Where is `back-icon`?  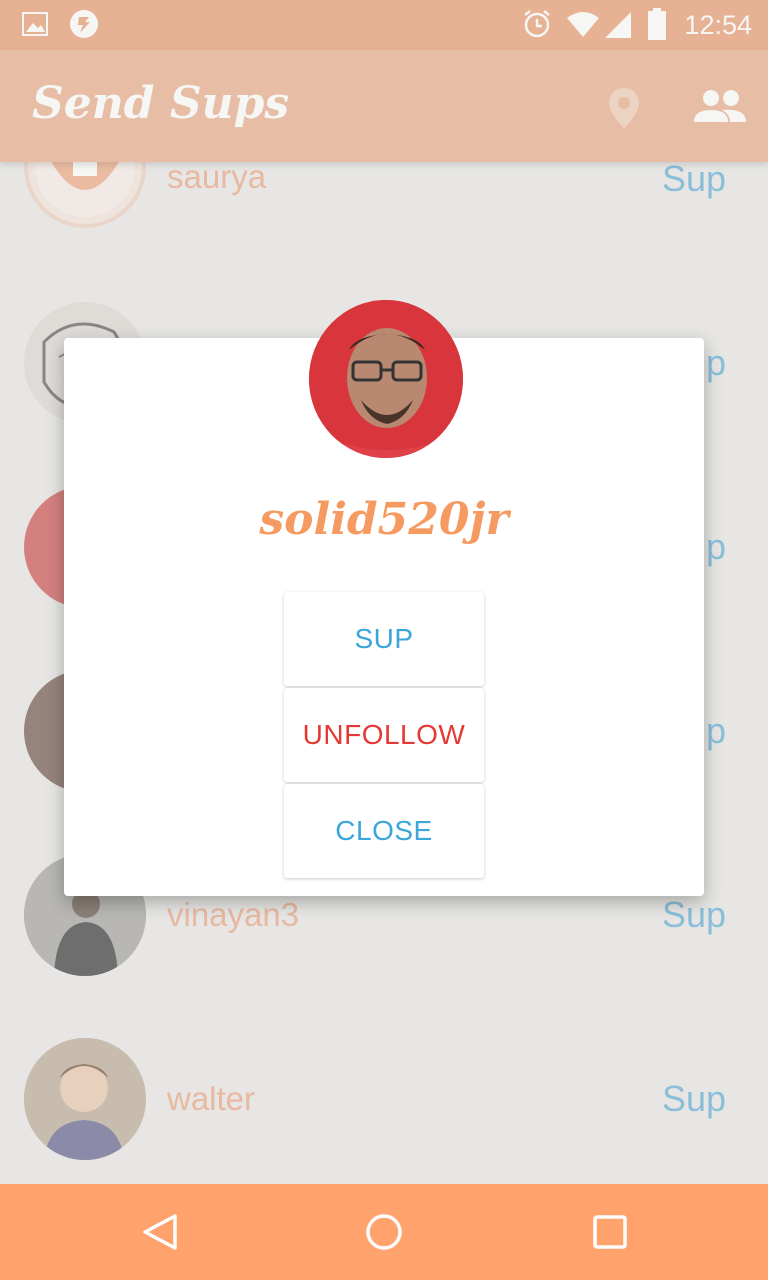 back-icon is located at coordinates (160, 1232).